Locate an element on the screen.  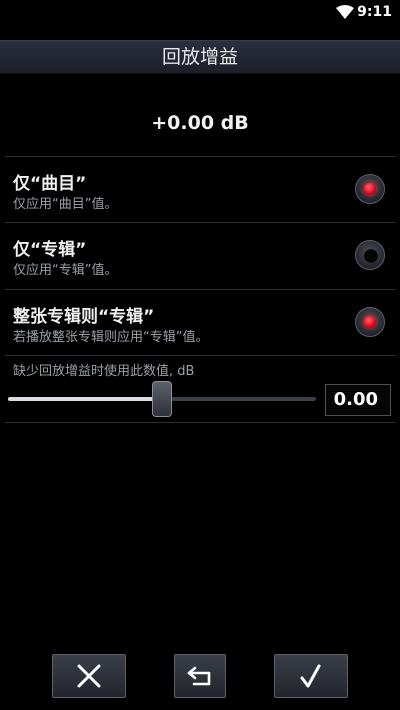
wifi-icon is located at coordinates (345, 12).